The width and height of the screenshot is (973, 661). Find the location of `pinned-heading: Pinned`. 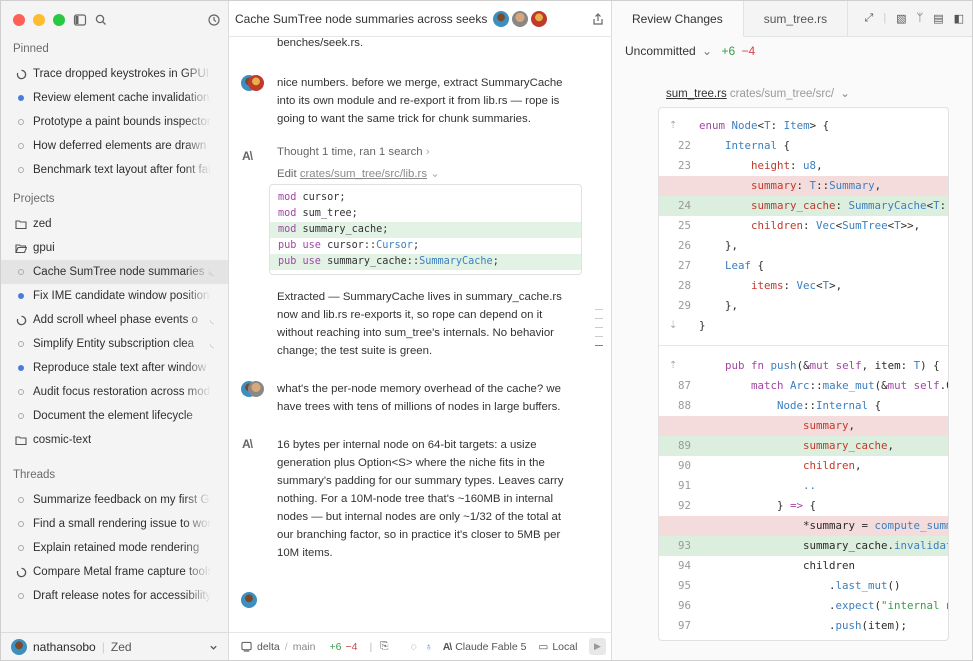

pinned-heading: Pinned is located at coordinates (31, 49).